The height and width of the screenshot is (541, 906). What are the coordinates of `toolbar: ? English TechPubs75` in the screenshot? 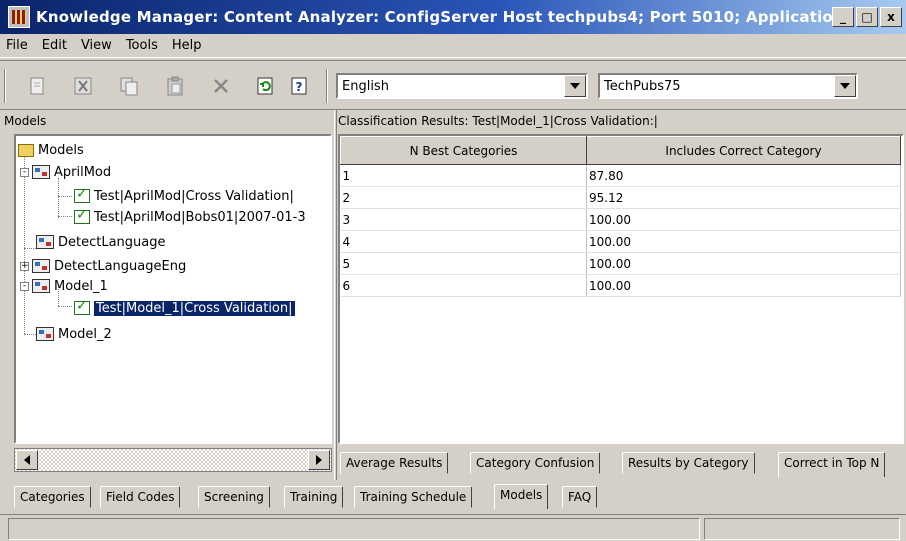 It's located at (453, 85).